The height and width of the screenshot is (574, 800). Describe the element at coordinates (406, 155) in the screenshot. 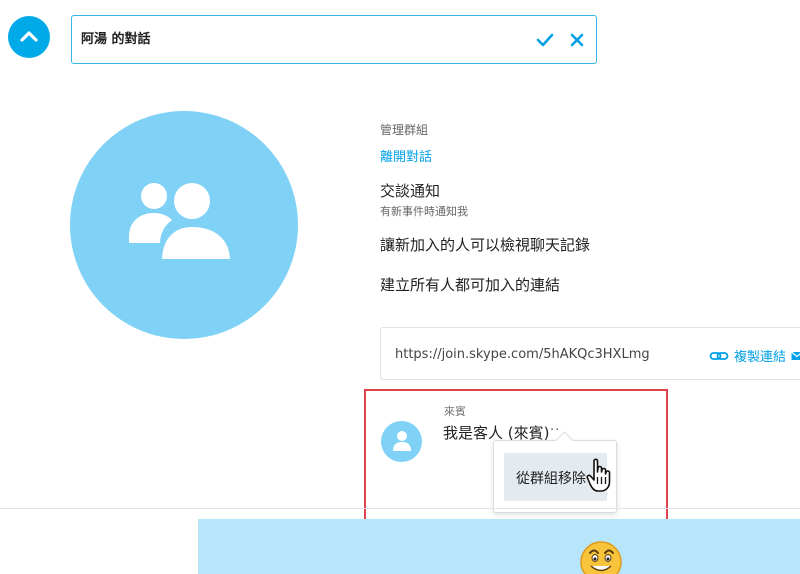

I see `leave-conversation-link: 離開對話` at that location.